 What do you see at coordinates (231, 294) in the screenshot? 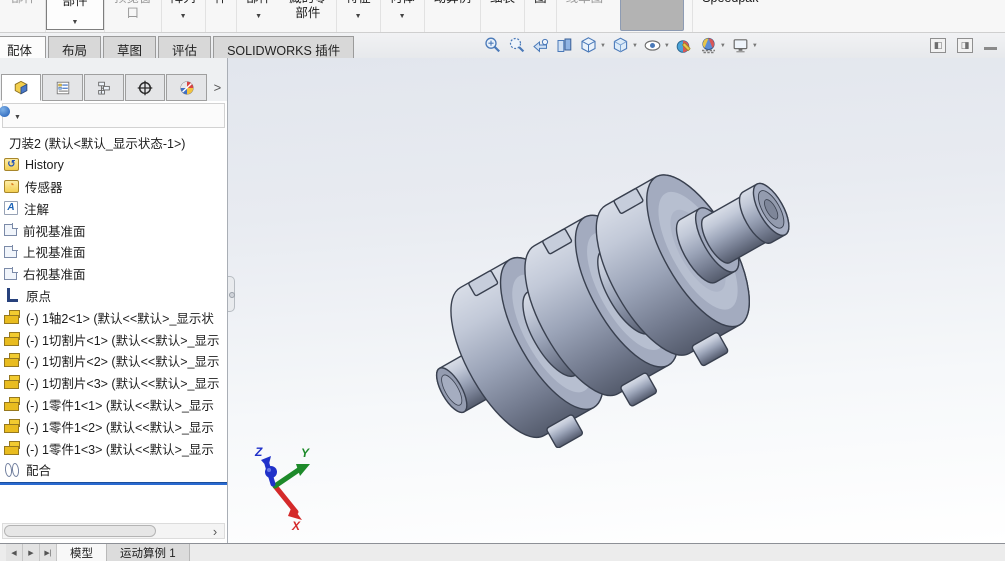
I see `panel-splitter-handle` at bounding box center [231, 294].